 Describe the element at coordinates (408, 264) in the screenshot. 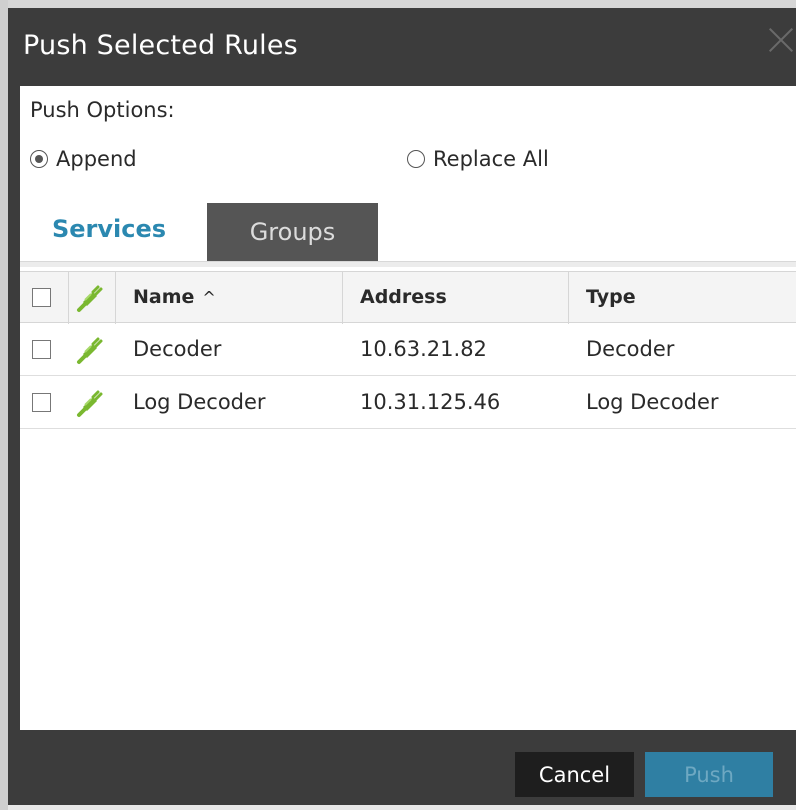

I see `tab-divider` at that location.